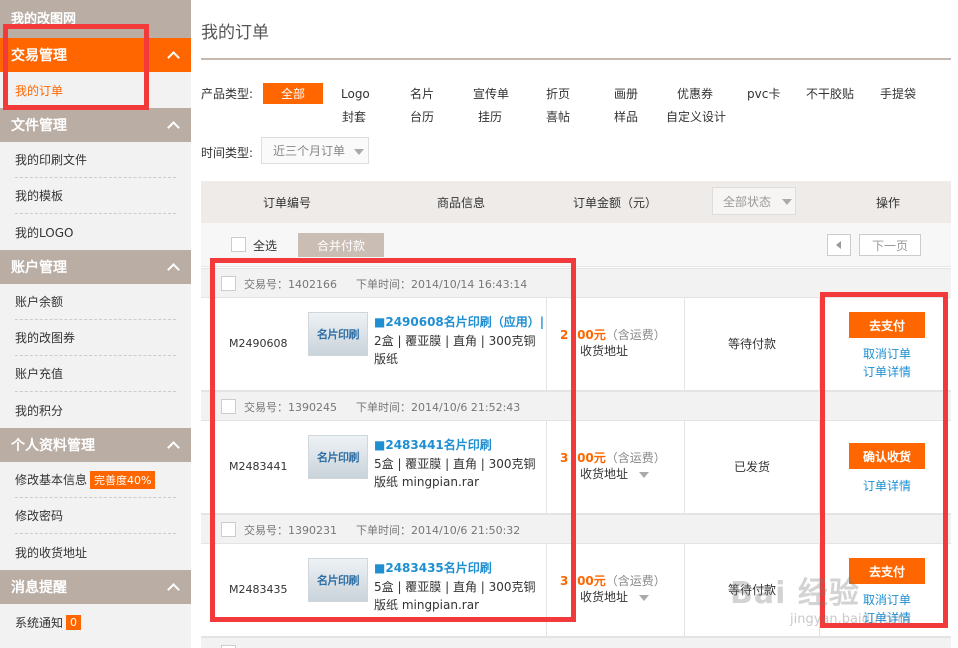 This screenshot has width=958, height=648. Describe the element at coordinates (898, 93) in the screenshot. I see `filter-option: 手提袋` at that location.